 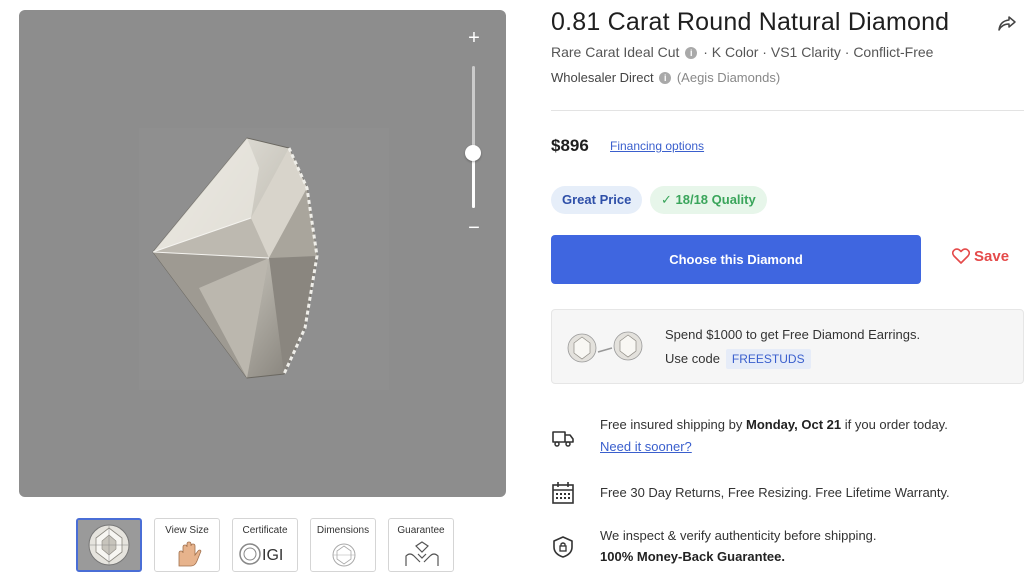 I want to click on great-price-badge: Great Price, so click(x=597, y=200).